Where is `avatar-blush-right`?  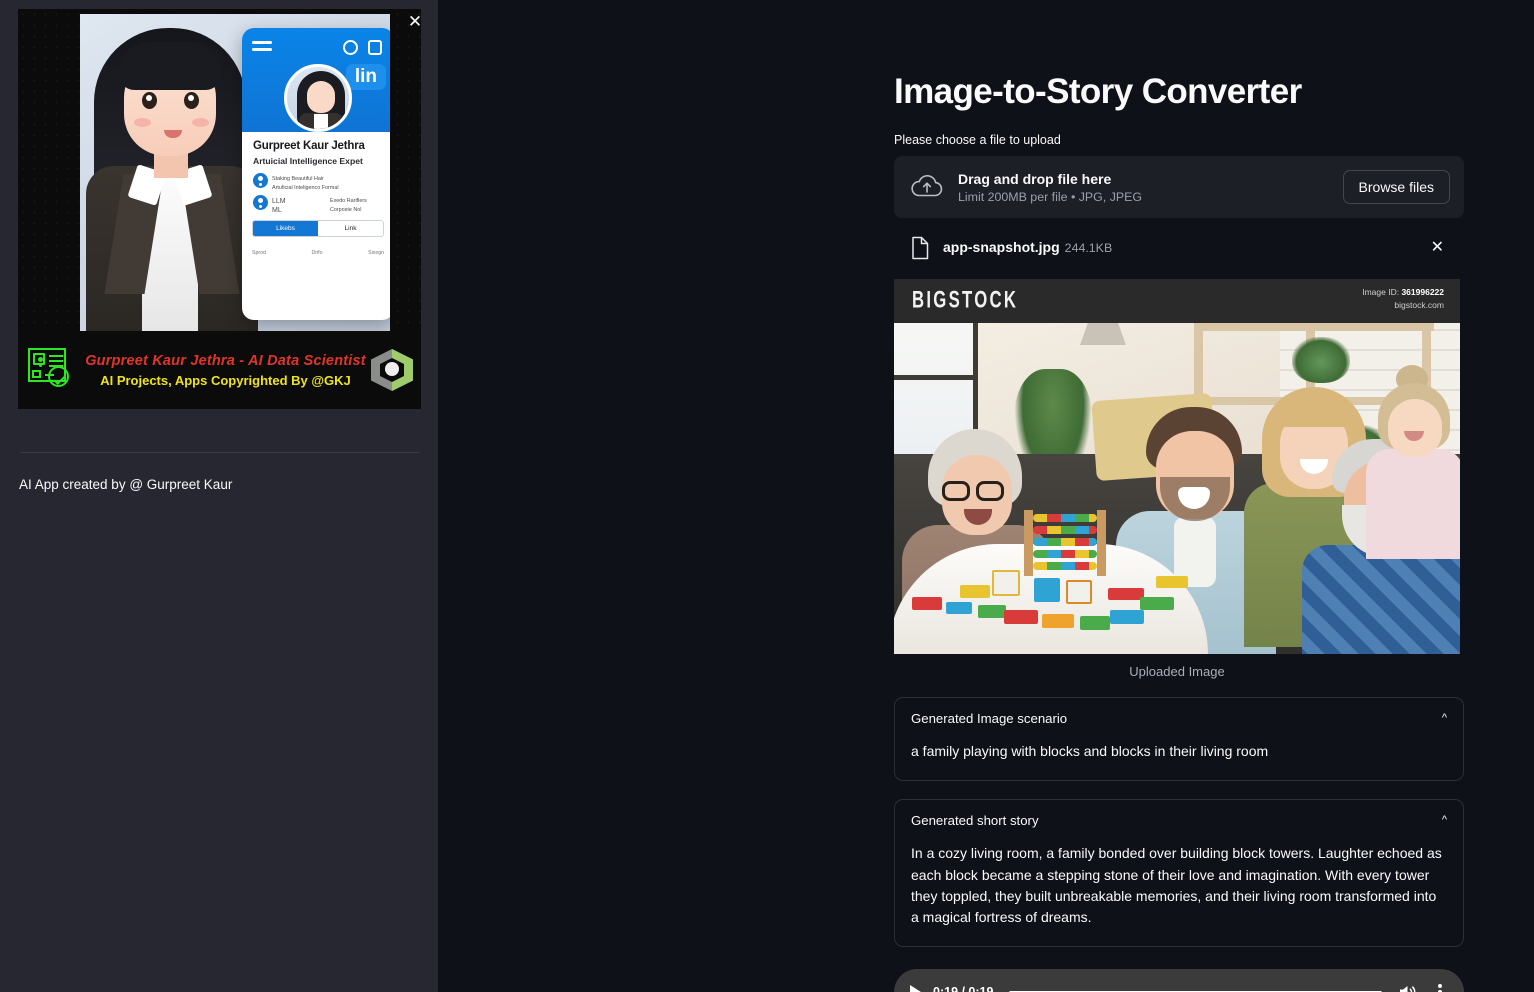 avatar-blush-right is located at coordinates (200, 122).